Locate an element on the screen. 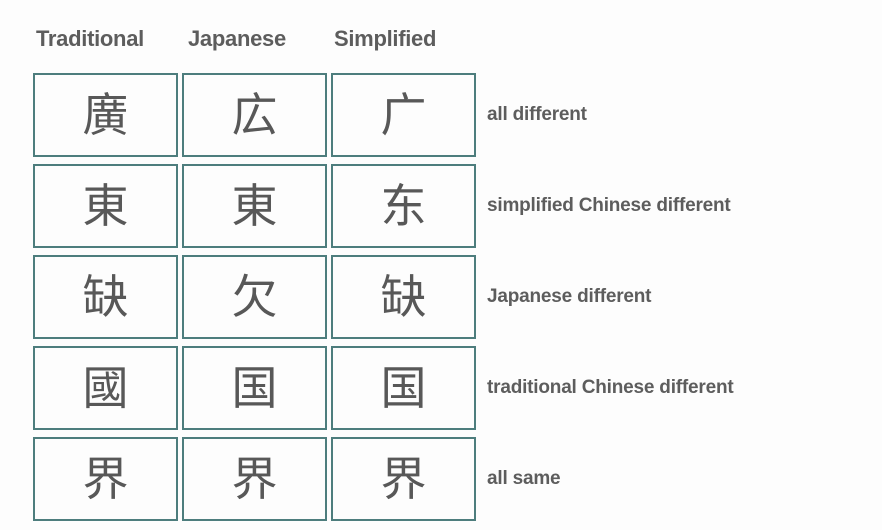  cell-traditional: 東 is located at coordinates (105, 206).